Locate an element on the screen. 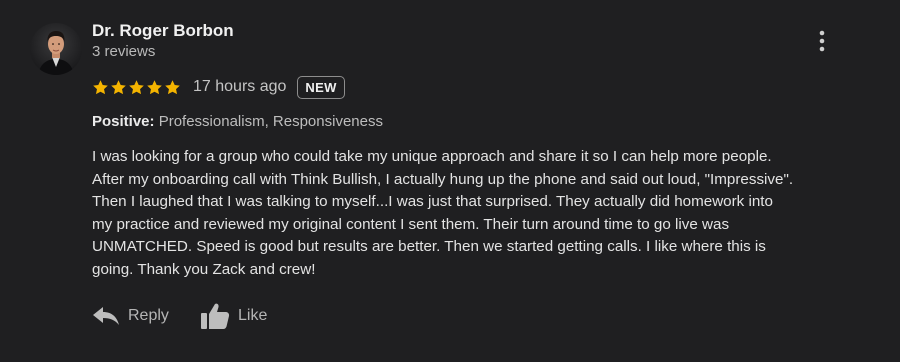 The height and width of the screenshot is (362, 900). positive-label: Positive: is located at coordinates (123, 121).